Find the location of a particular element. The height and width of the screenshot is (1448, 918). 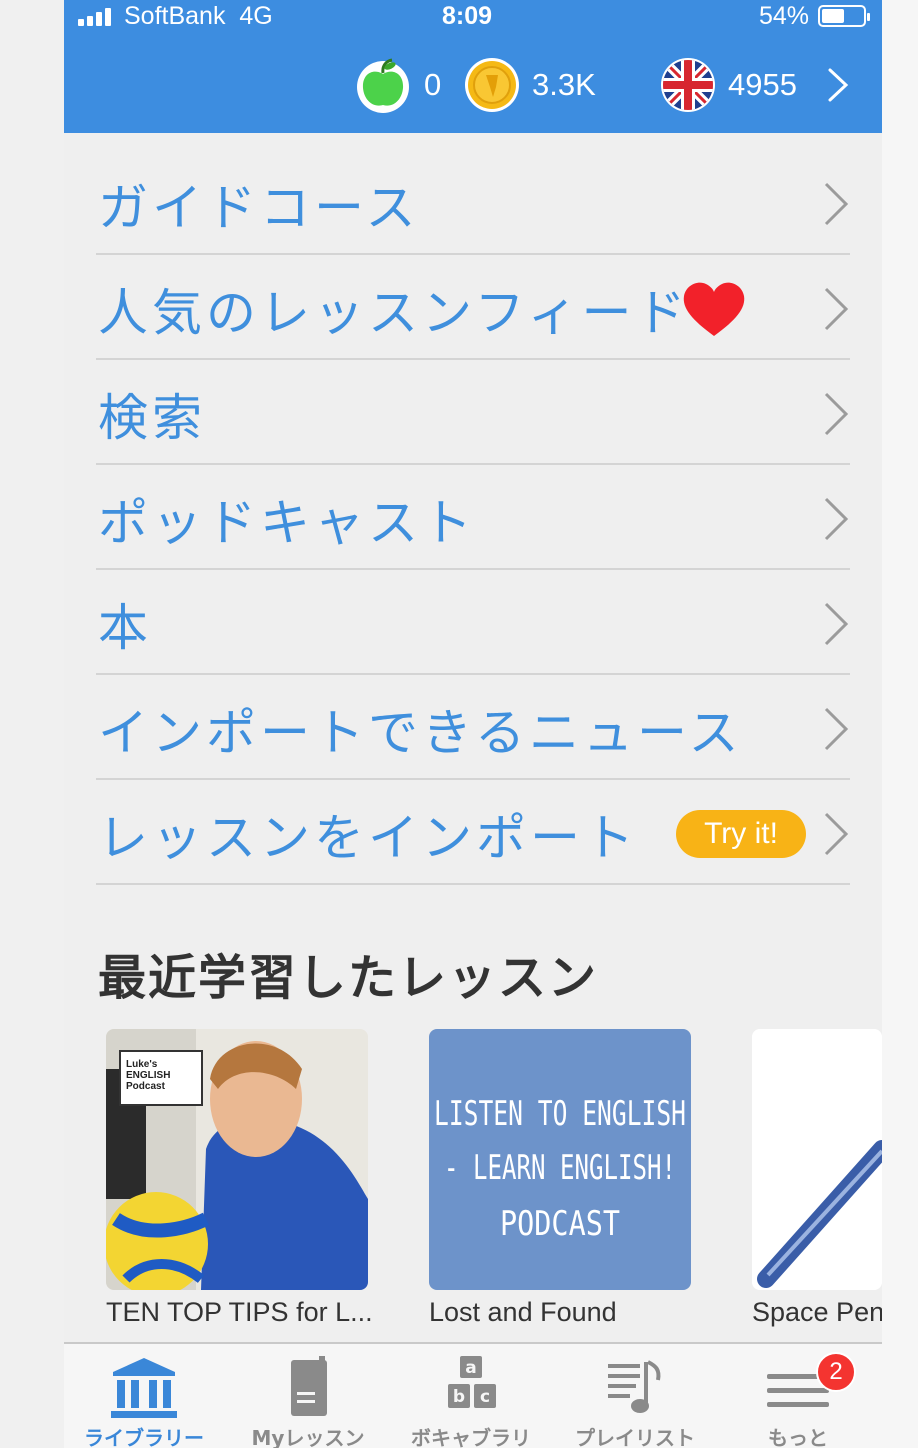

menu-item-label: レッスンをインポート is located at coordinates (368, 838).